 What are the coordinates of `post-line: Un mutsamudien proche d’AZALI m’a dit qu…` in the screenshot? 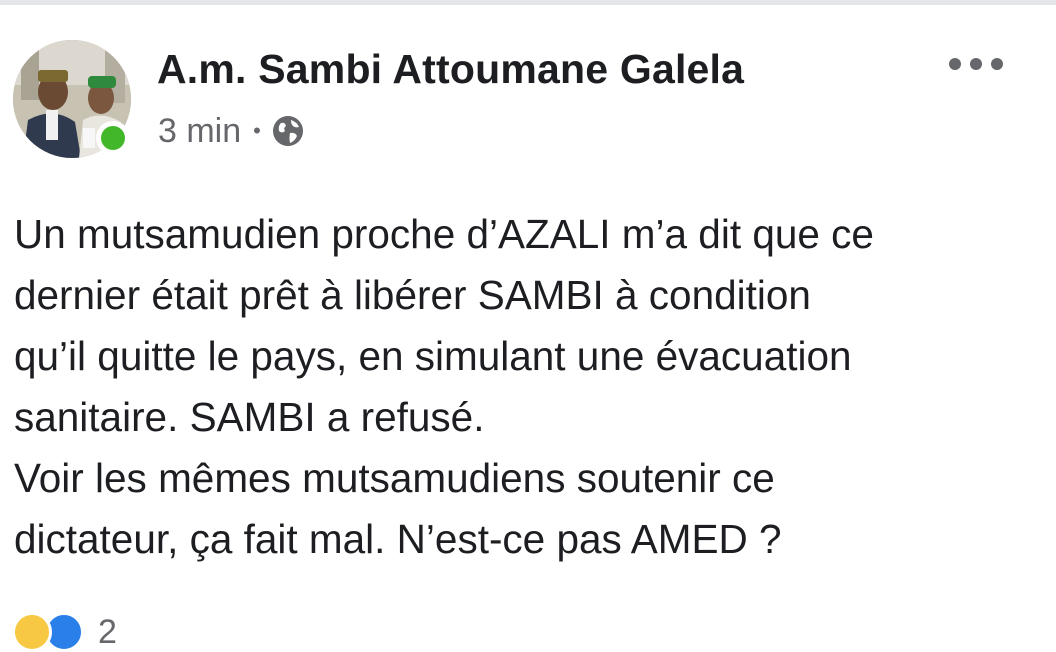 It's located at (444, 234).